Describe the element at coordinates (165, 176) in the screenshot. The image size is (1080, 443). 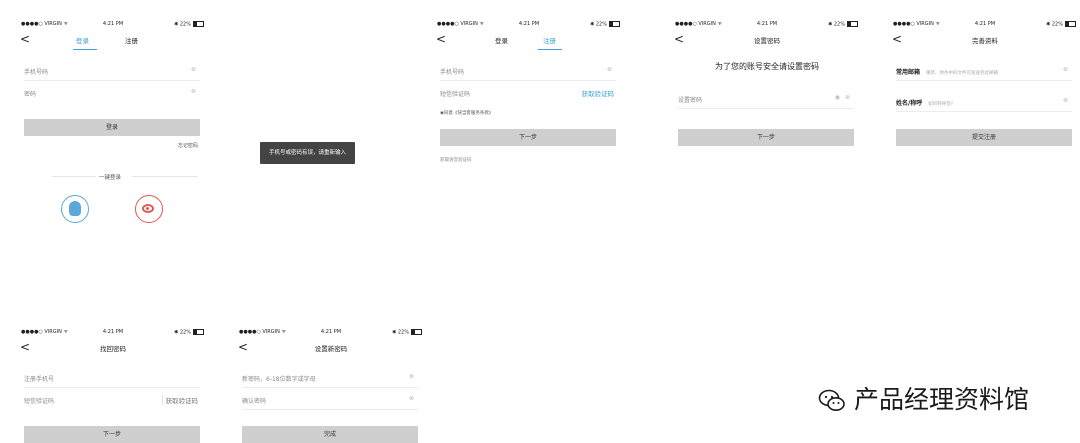
I see `divider-right` at that location.